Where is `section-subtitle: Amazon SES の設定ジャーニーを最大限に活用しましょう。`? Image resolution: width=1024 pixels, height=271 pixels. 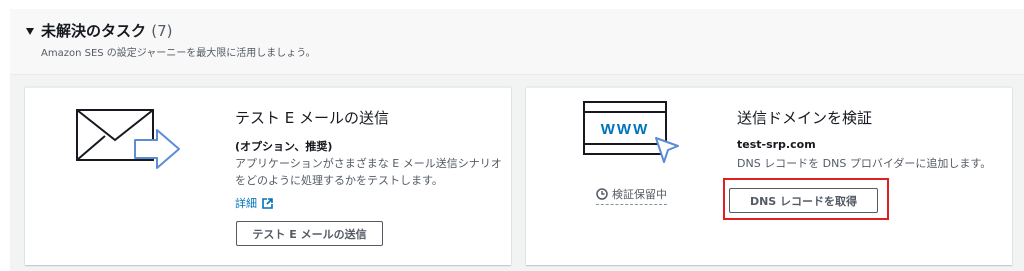
section-subtitle: Amazon SES の設定ジャーニーを最大限に活用しましょう。 is located at coordinates (178, 53).